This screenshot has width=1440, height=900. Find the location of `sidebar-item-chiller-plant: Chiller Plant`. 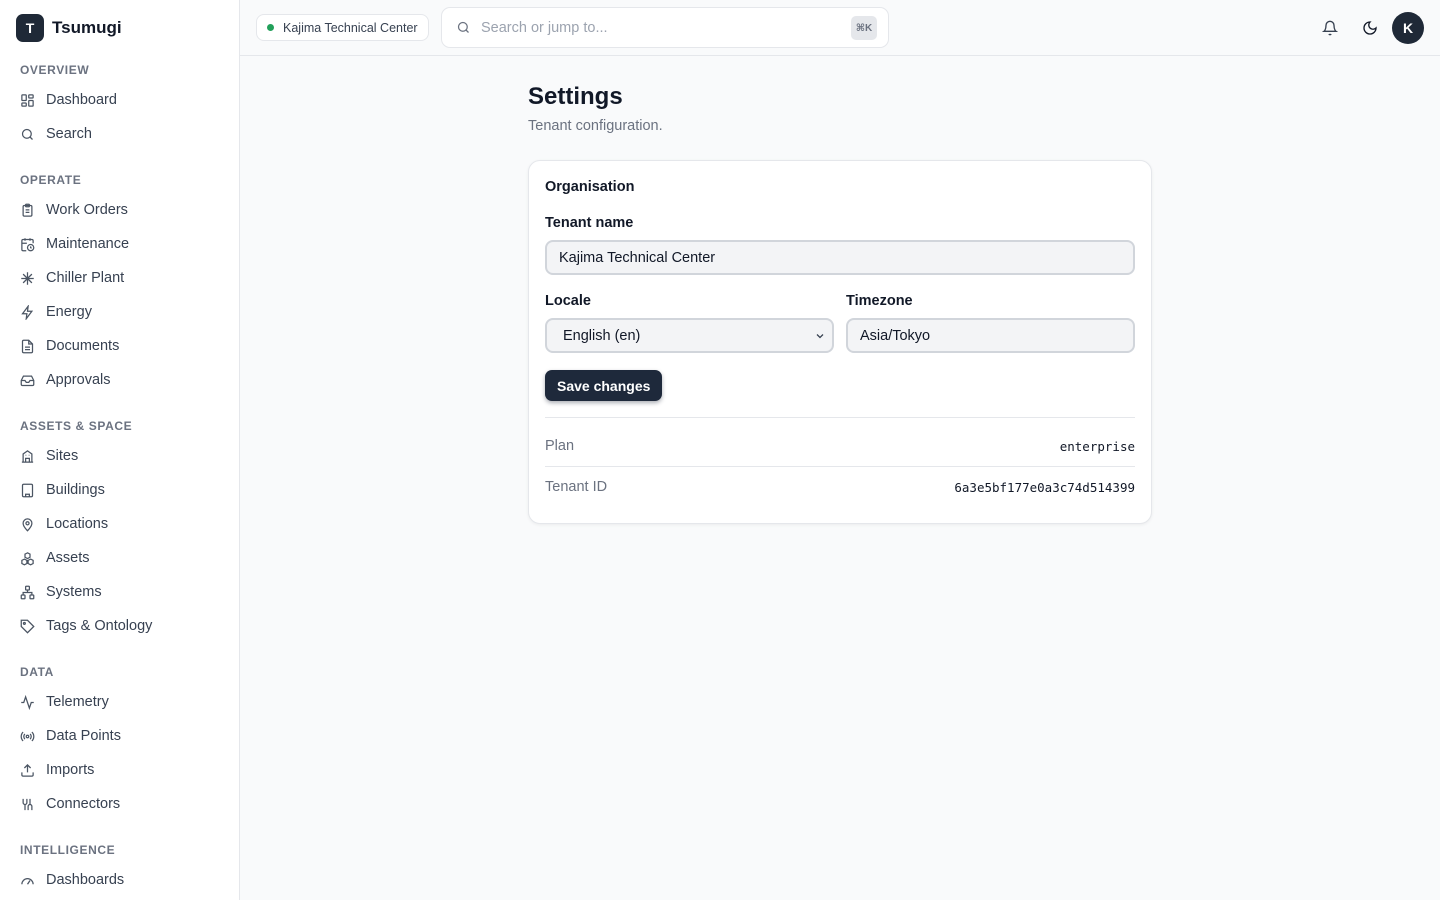

sidebar-item-chiller-plant: Chiller Plant is located at coordinates (120, 278).